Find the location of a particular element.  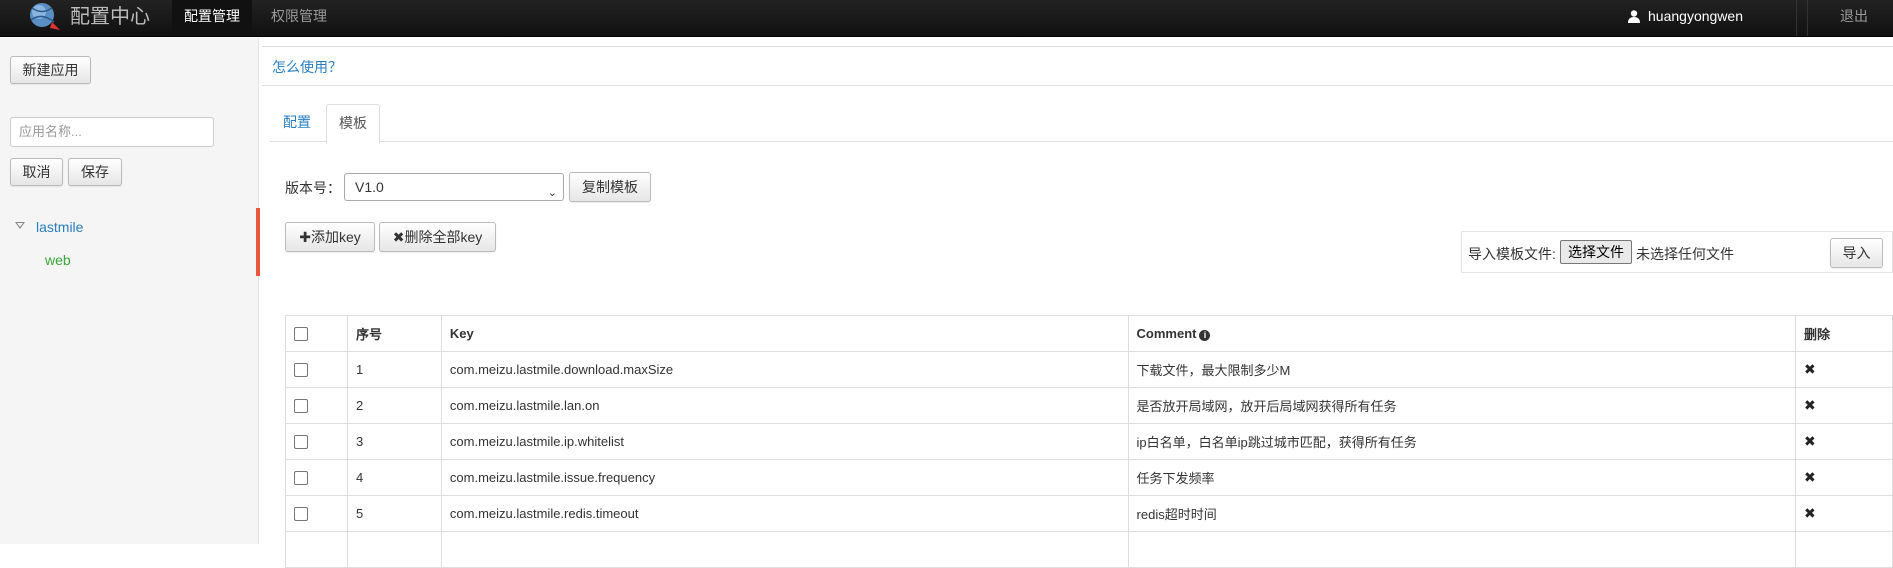

delete-all-label: 删除全部key is located at coordinates (443, 237).